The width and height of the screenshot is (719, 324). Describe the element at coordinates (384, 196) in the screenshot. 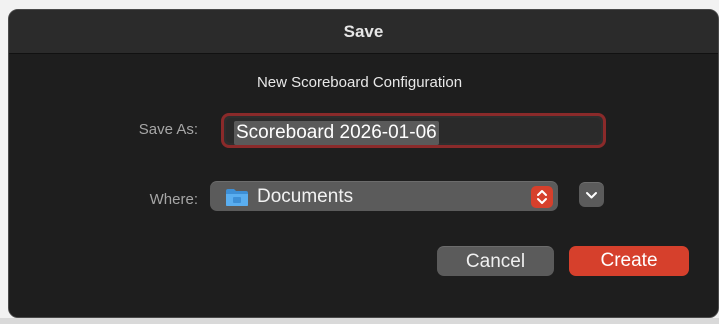

I see `where-popup-button: Documents` at that location.